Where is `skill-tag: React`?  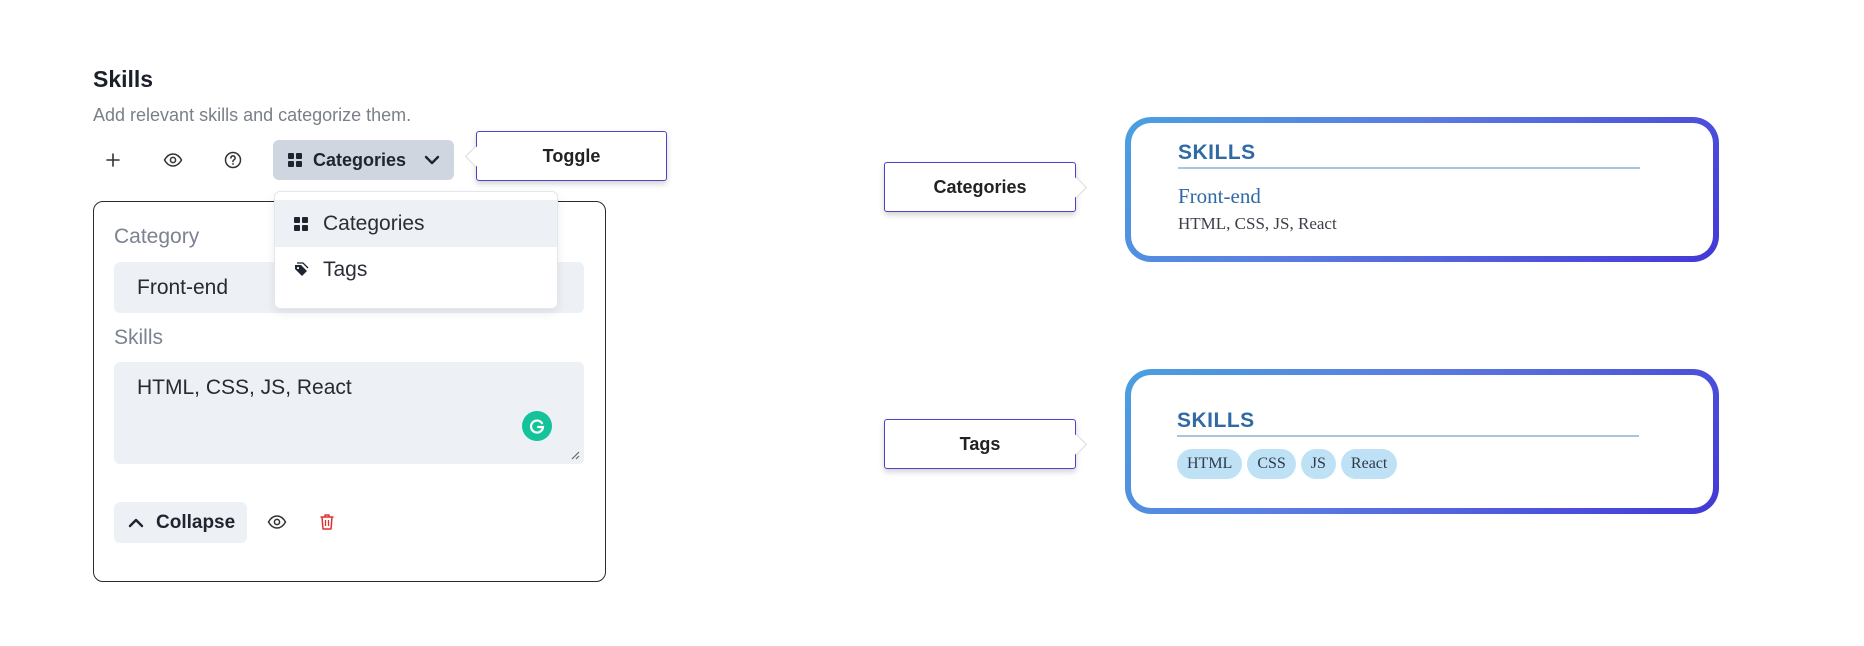 skill-tag: React is located at coordinates (1369, 464).